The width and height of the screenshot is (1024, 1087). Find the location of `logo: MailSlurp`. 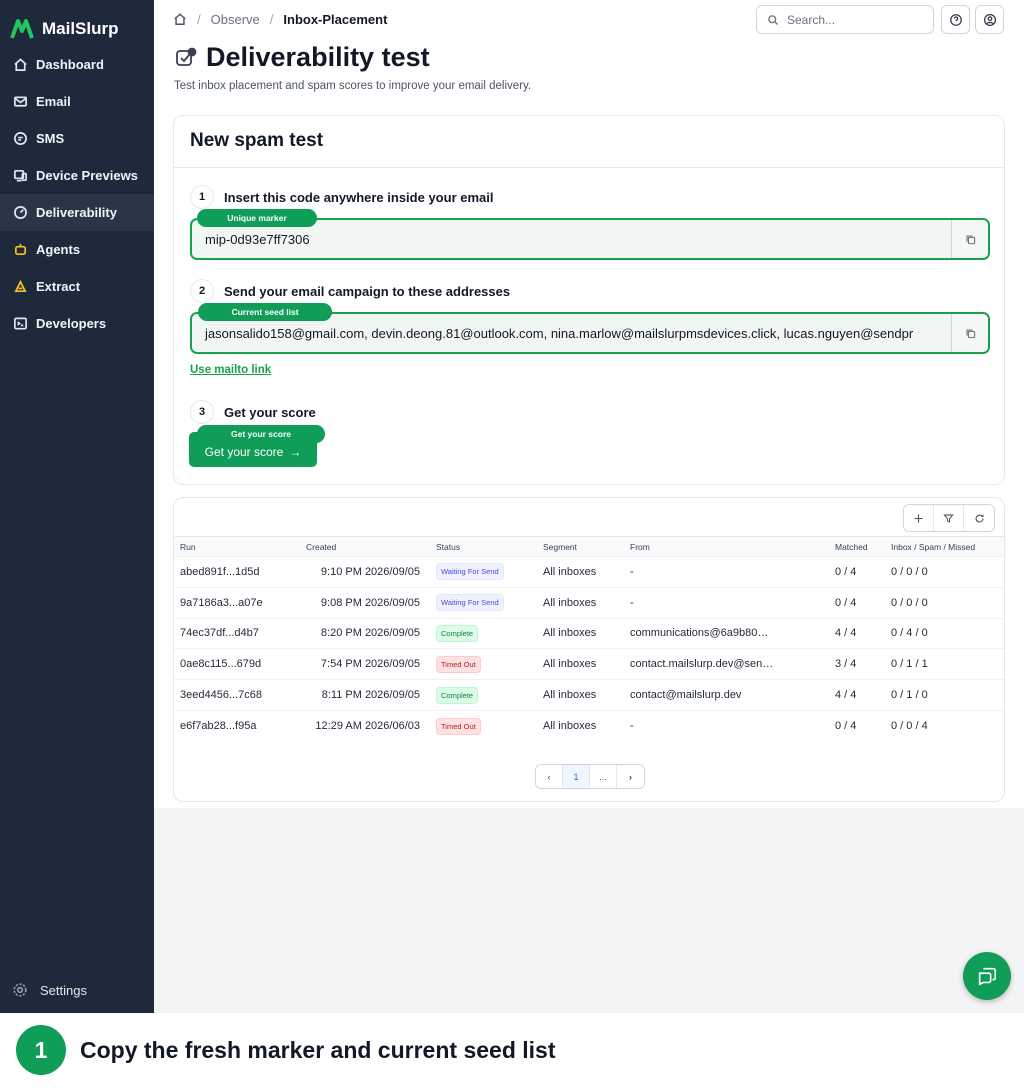

logo: MailSlurp is located at coordinates (77, 23).